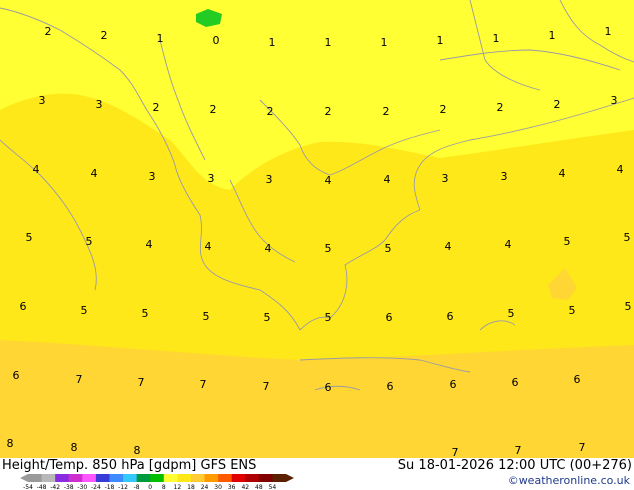 This screenshot has width=634, height=490. Describe the element at coordinates (55, 487) in the screenshot. I see `colorbar-tick-label: -42` at that location.